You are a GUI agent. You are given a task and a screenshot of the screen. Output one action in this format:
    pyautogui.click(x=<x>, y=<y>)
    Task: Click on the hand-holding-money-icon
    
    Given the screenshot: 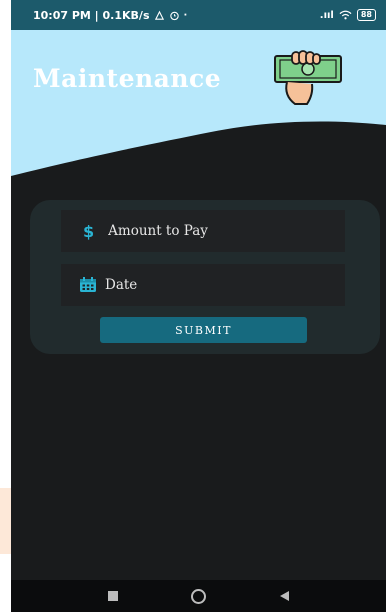 What is the action you would take?
    pyautogui.click(x=308, y=77)
    